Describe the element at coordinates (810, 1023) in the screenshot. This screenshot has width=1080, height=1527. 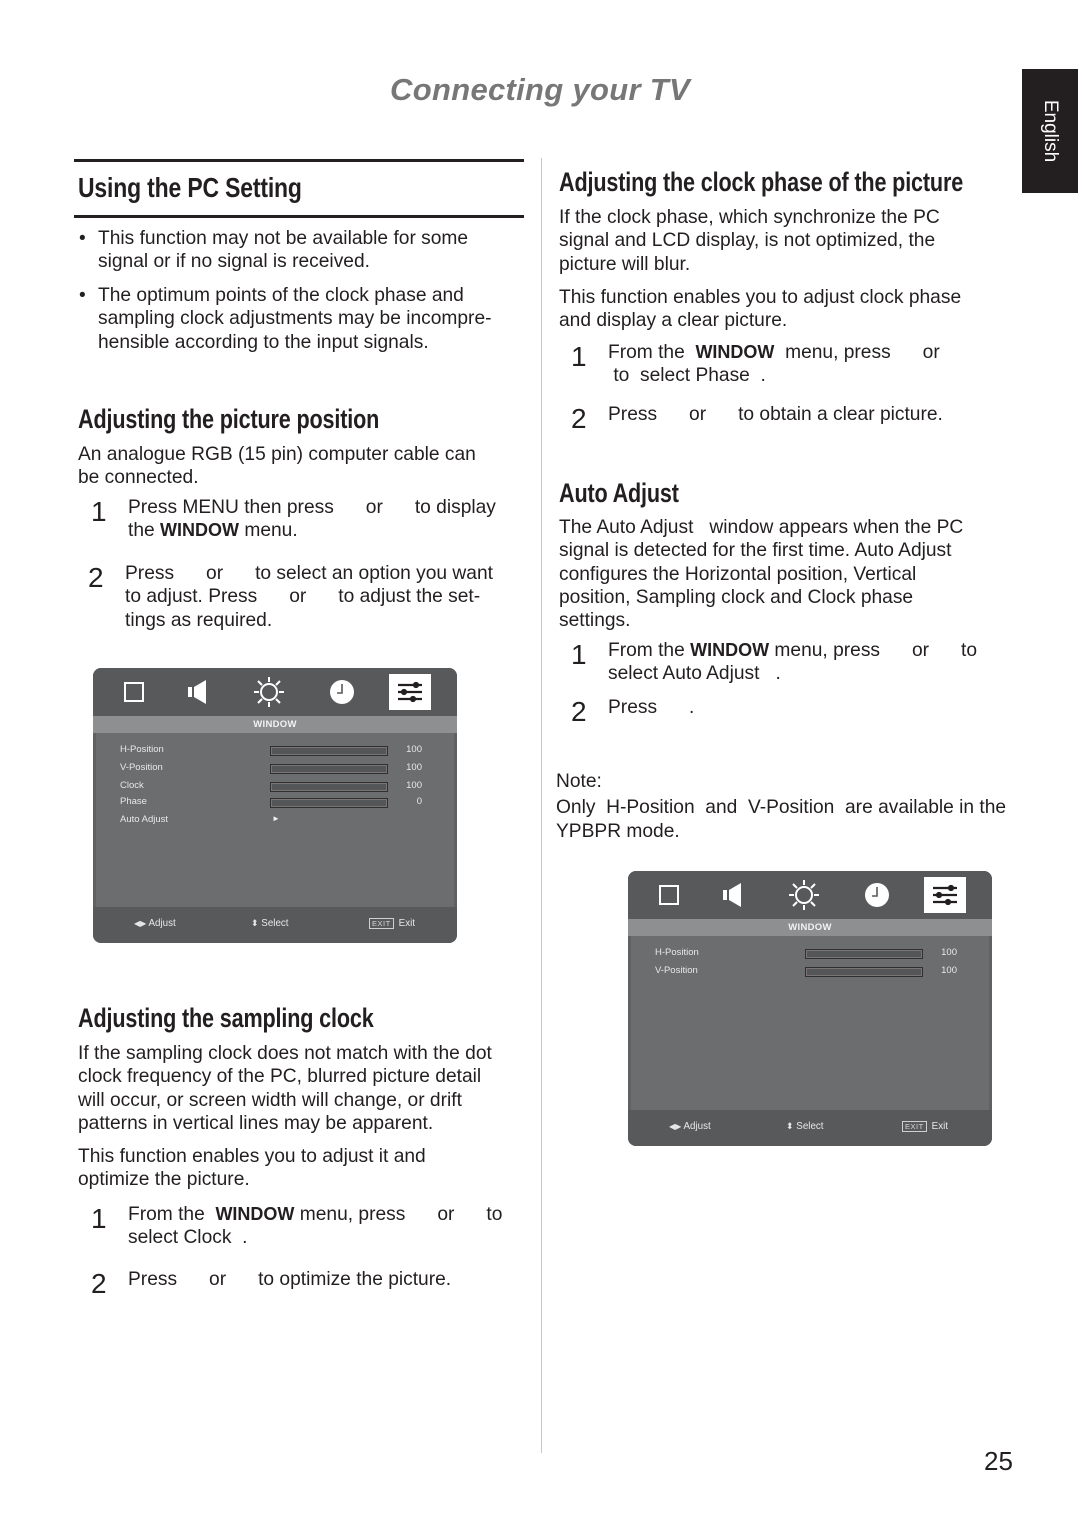
I see `osd-body: H-Position 100 V-Position 100` at that location.